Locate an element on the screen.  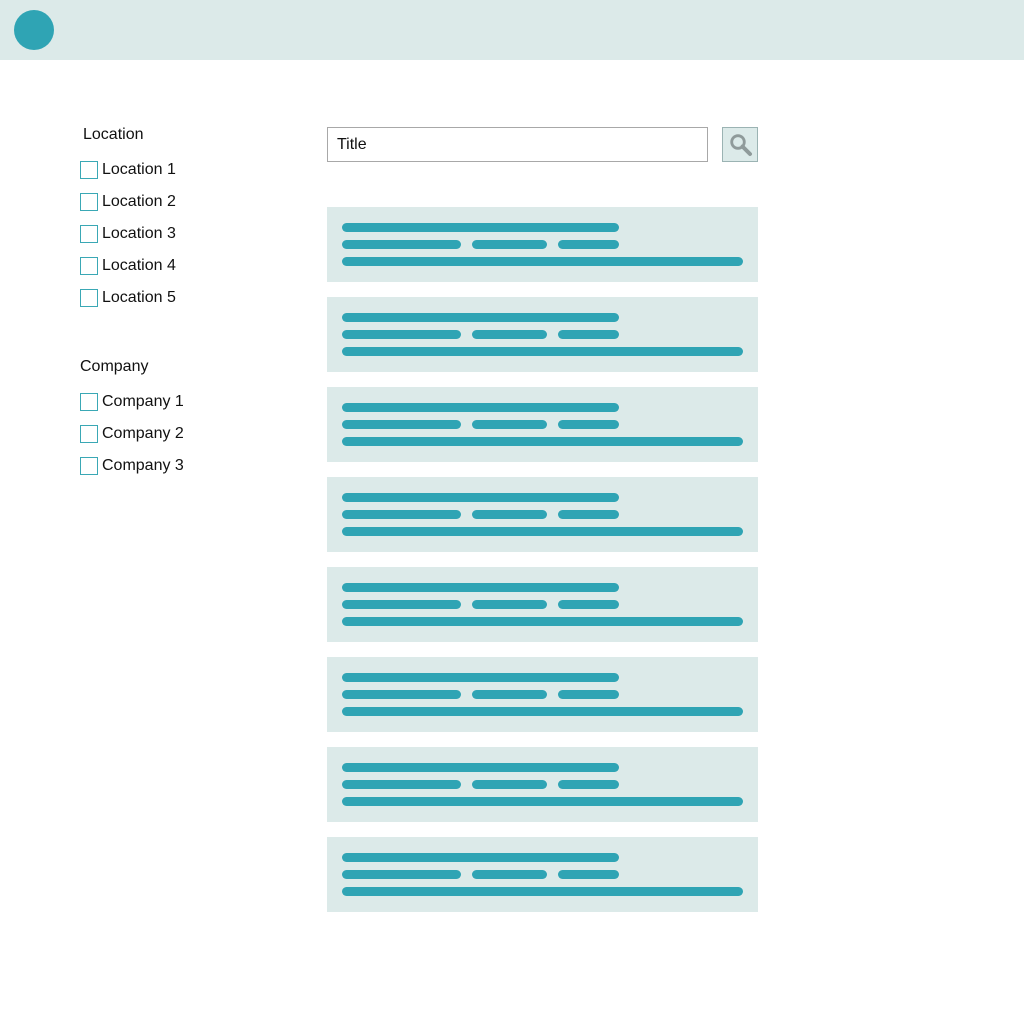
location-option-label: Location 1 is located at coordinates (139, 170).